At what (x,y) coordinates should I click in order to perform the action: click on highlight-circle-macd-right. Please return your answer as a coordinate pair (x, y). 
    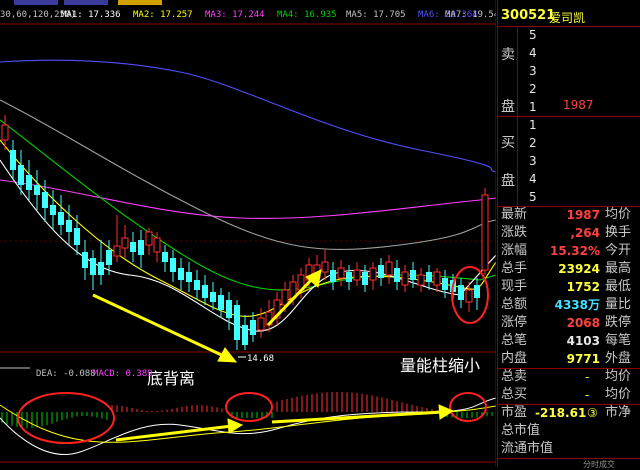
    Looking at the image, I should click on (468, 407).